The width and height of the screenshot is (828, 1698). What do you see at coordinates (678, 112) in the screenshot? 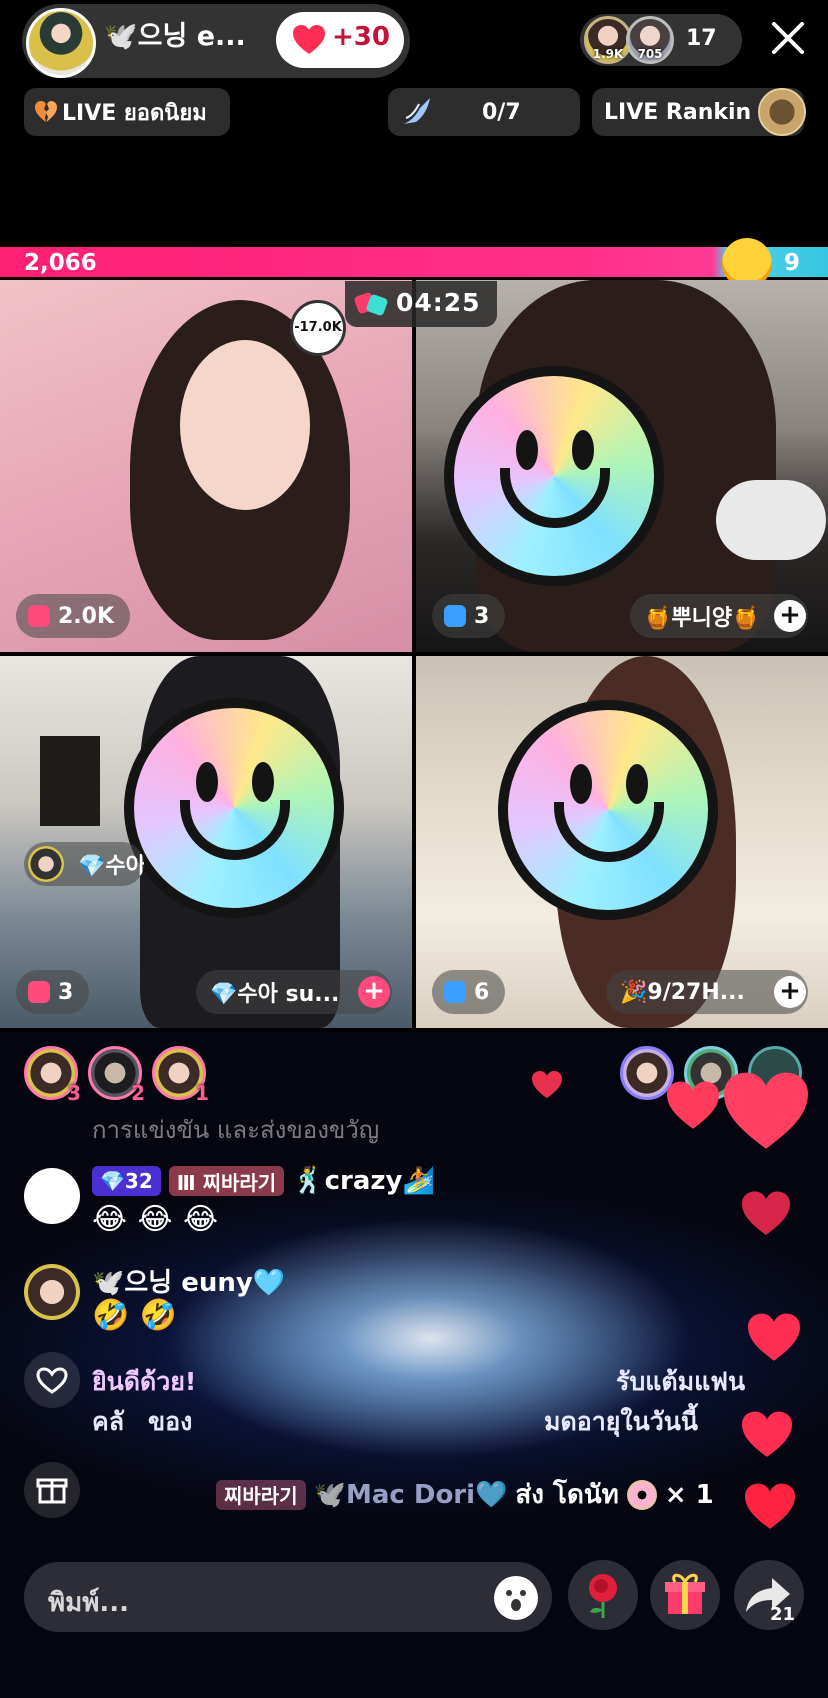
I see `ranking-label: LIVE Rankin` at bounding box center [678, 112].